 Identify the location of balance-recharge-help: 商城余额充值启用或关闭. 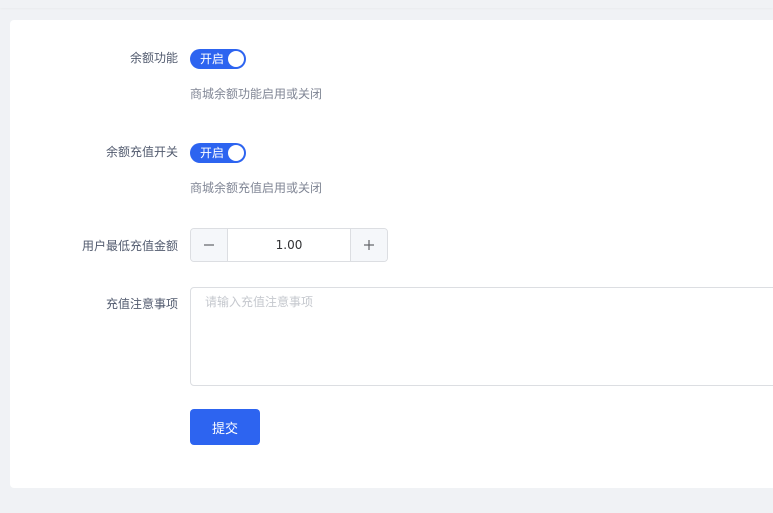
(256, 188).